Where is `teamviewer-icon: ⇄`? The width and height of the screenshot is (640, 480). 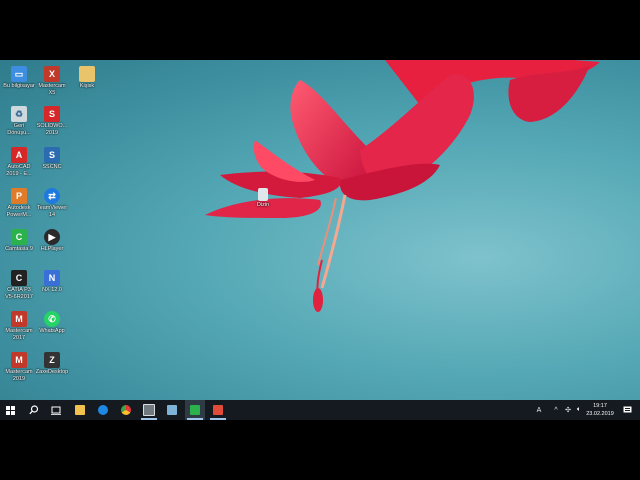 teamviewer-icon: ⇄ is located at coordinates (52, 196).